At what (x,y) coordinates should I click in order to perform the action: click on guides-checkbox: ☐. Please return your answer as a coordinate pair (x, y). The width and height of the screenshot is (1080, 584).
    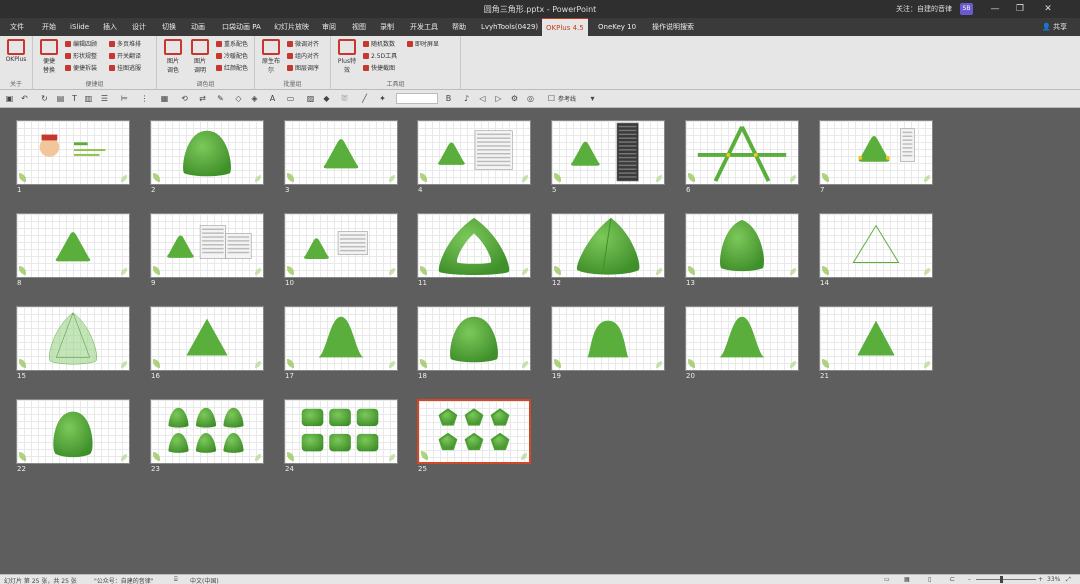
    Looking at the image, I should click on (551, 98).